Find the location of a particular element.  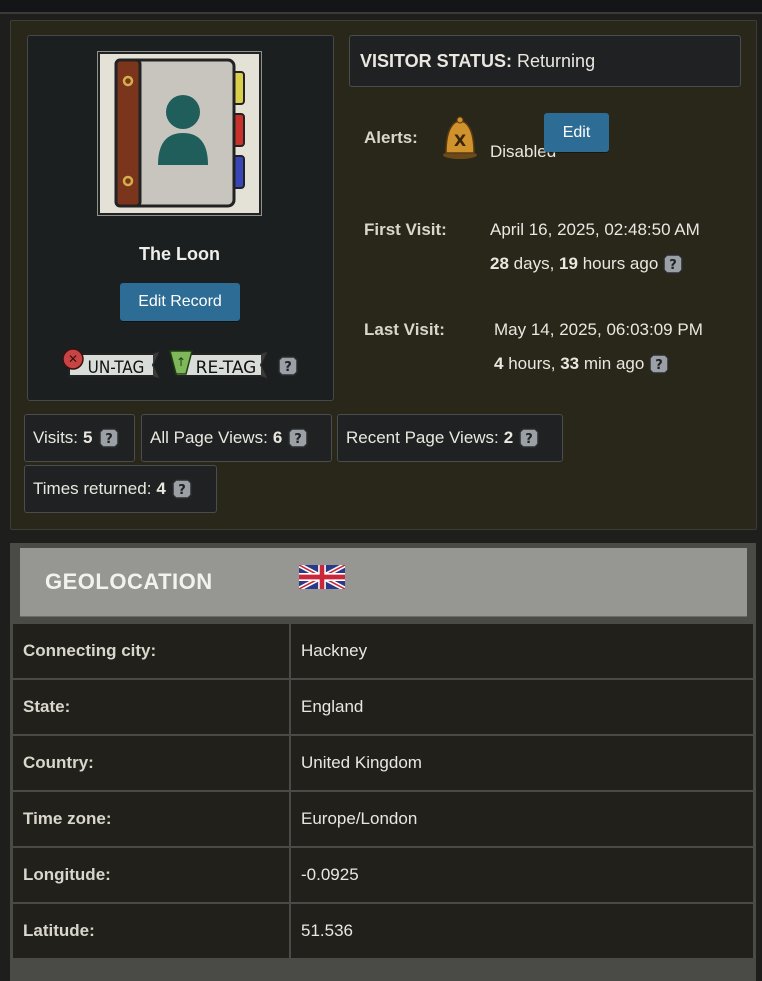

table-row: Country: United Kingdom is located at coordinates (383, 763).